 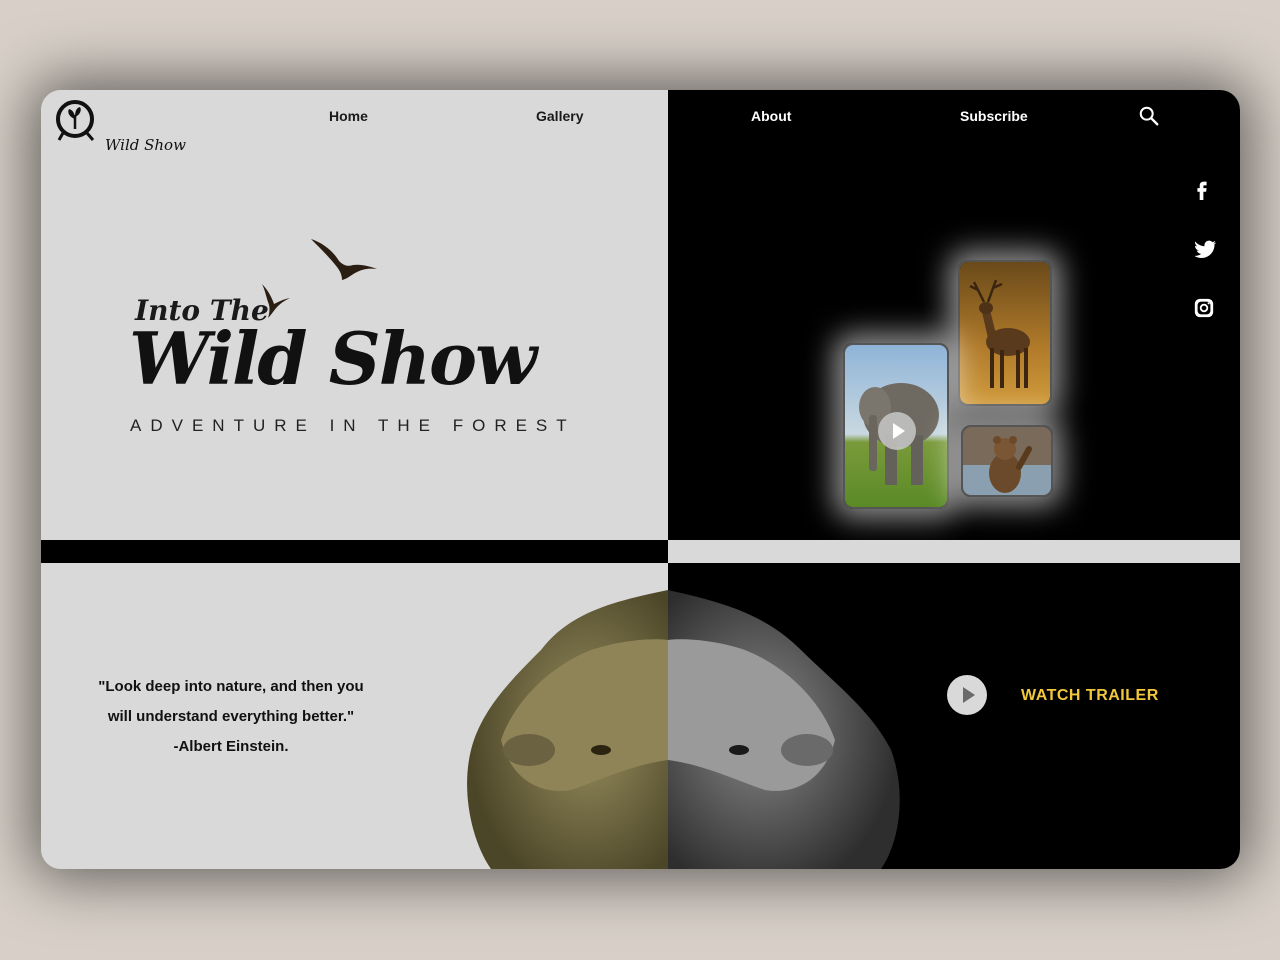 I want to click on twitter-icon, so click(x=1206, y=249).